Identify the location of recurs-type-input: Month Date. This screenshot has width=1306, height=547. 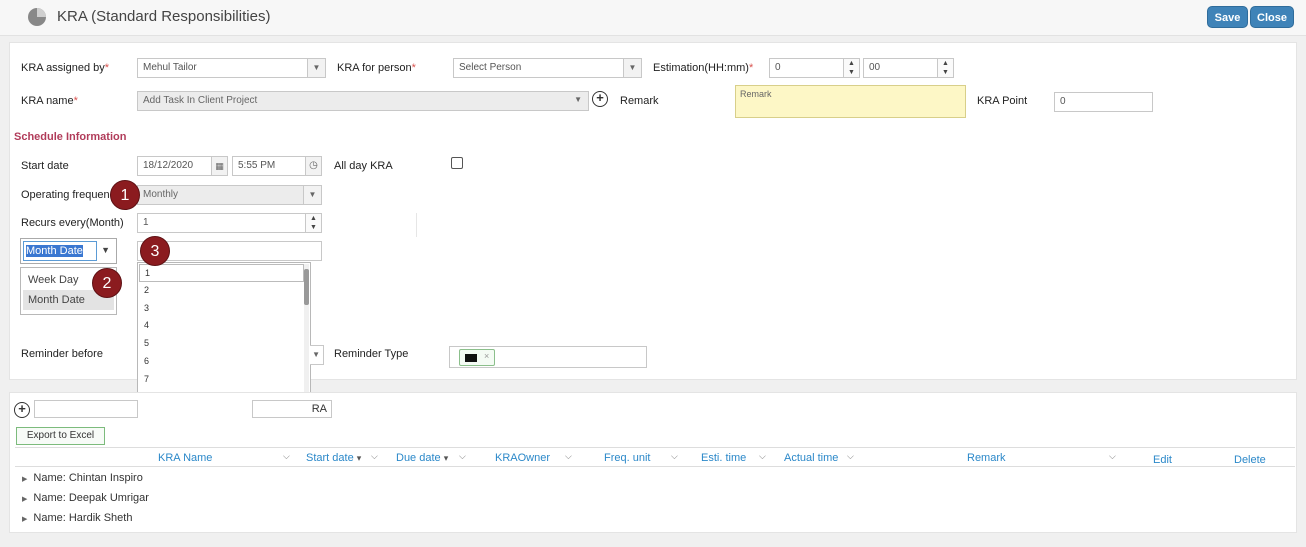
(60, 251).